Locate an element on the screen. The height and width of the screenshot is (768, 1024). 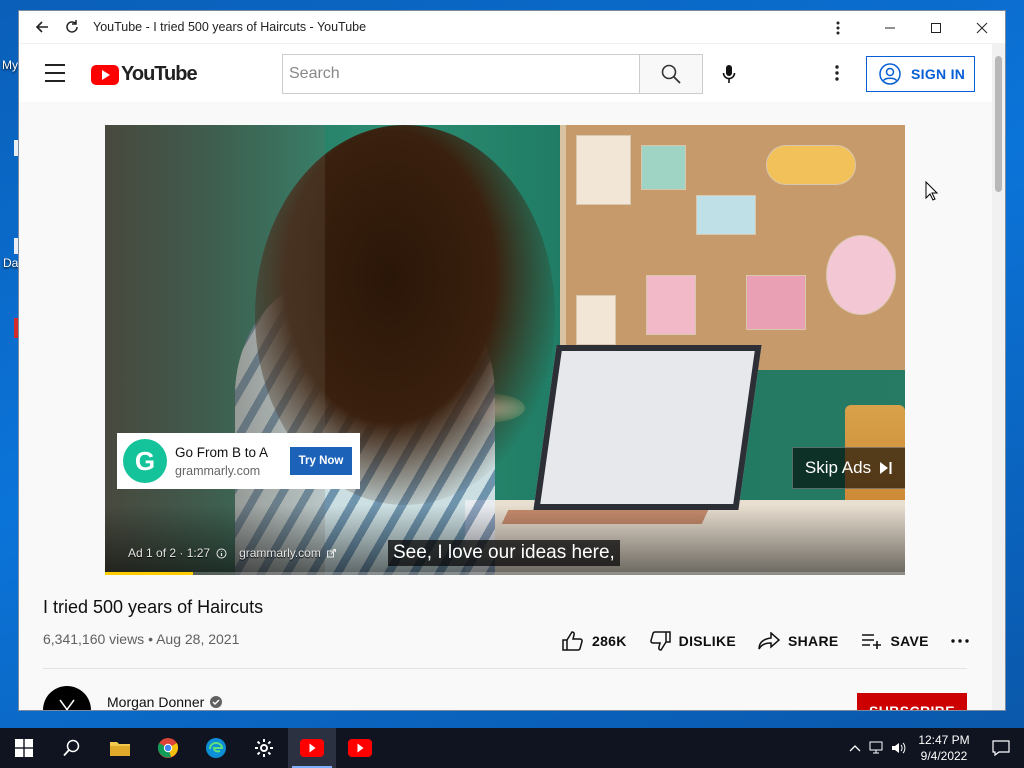
share-button: SHARE is located at coordinates (798, 641).